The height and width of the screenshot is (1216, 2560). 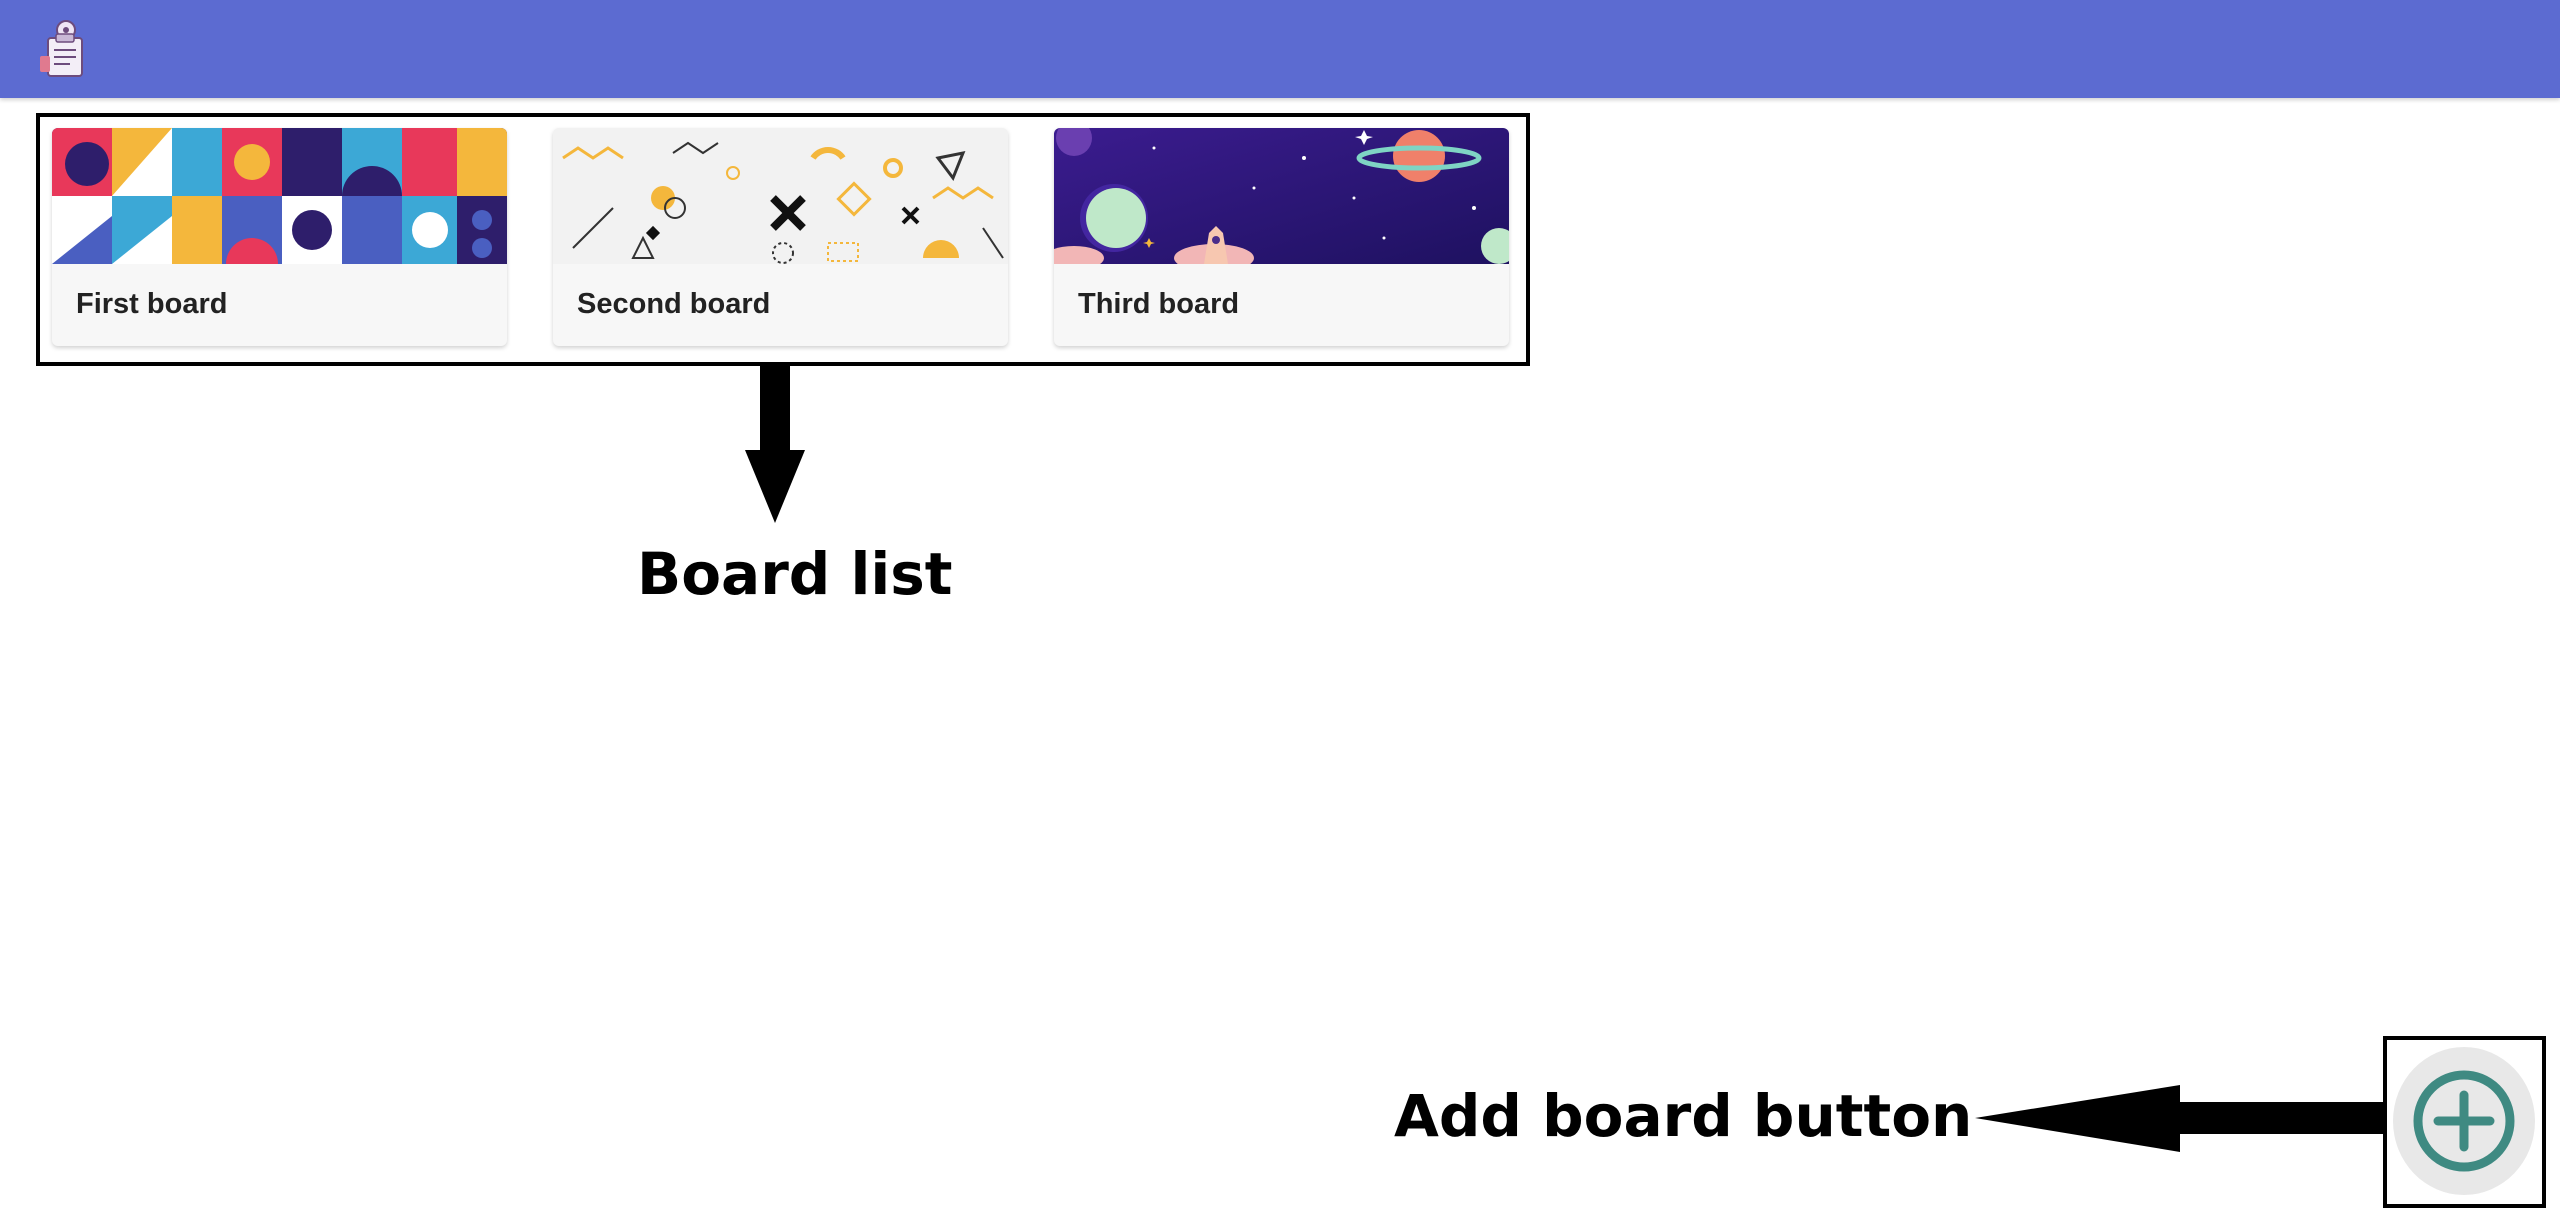 What do you see at coordinates (795, 574) in the screenshot?
I see `board-list-annotation-label: Board list` at bounding box center [795, 574].